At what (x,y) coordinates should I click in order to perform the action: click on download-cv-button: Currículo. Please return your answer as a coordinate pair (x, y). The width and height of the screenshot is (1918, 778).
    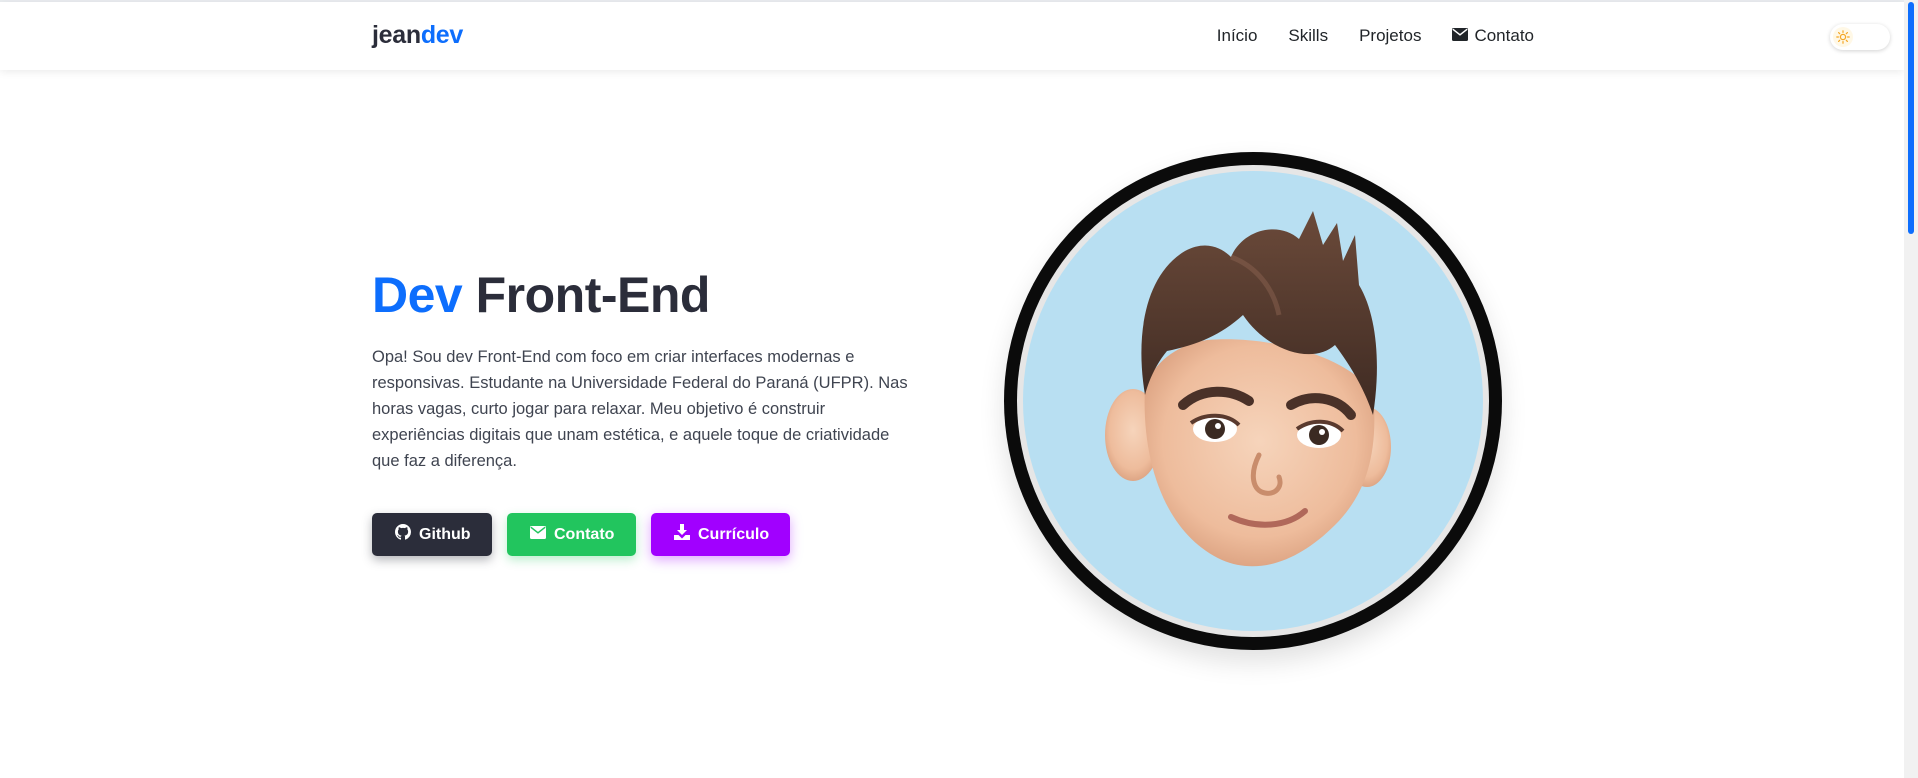
    Looking at the image, I should click on (720, 534).